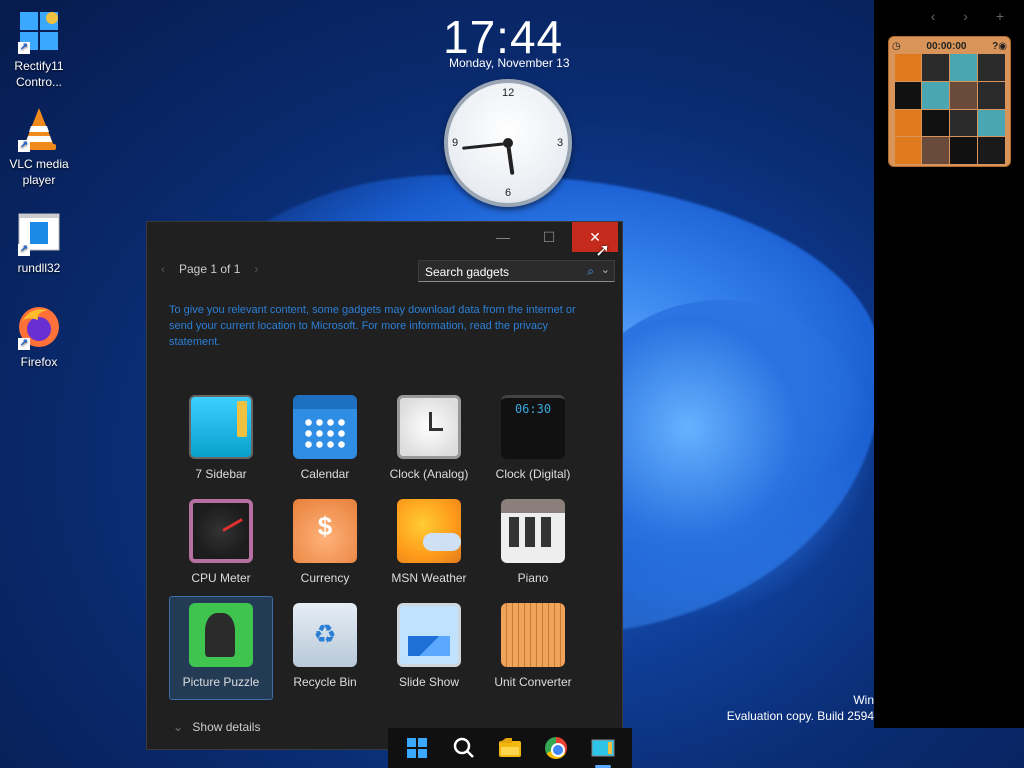  I want to click on minute-hand, so click(485, 145).